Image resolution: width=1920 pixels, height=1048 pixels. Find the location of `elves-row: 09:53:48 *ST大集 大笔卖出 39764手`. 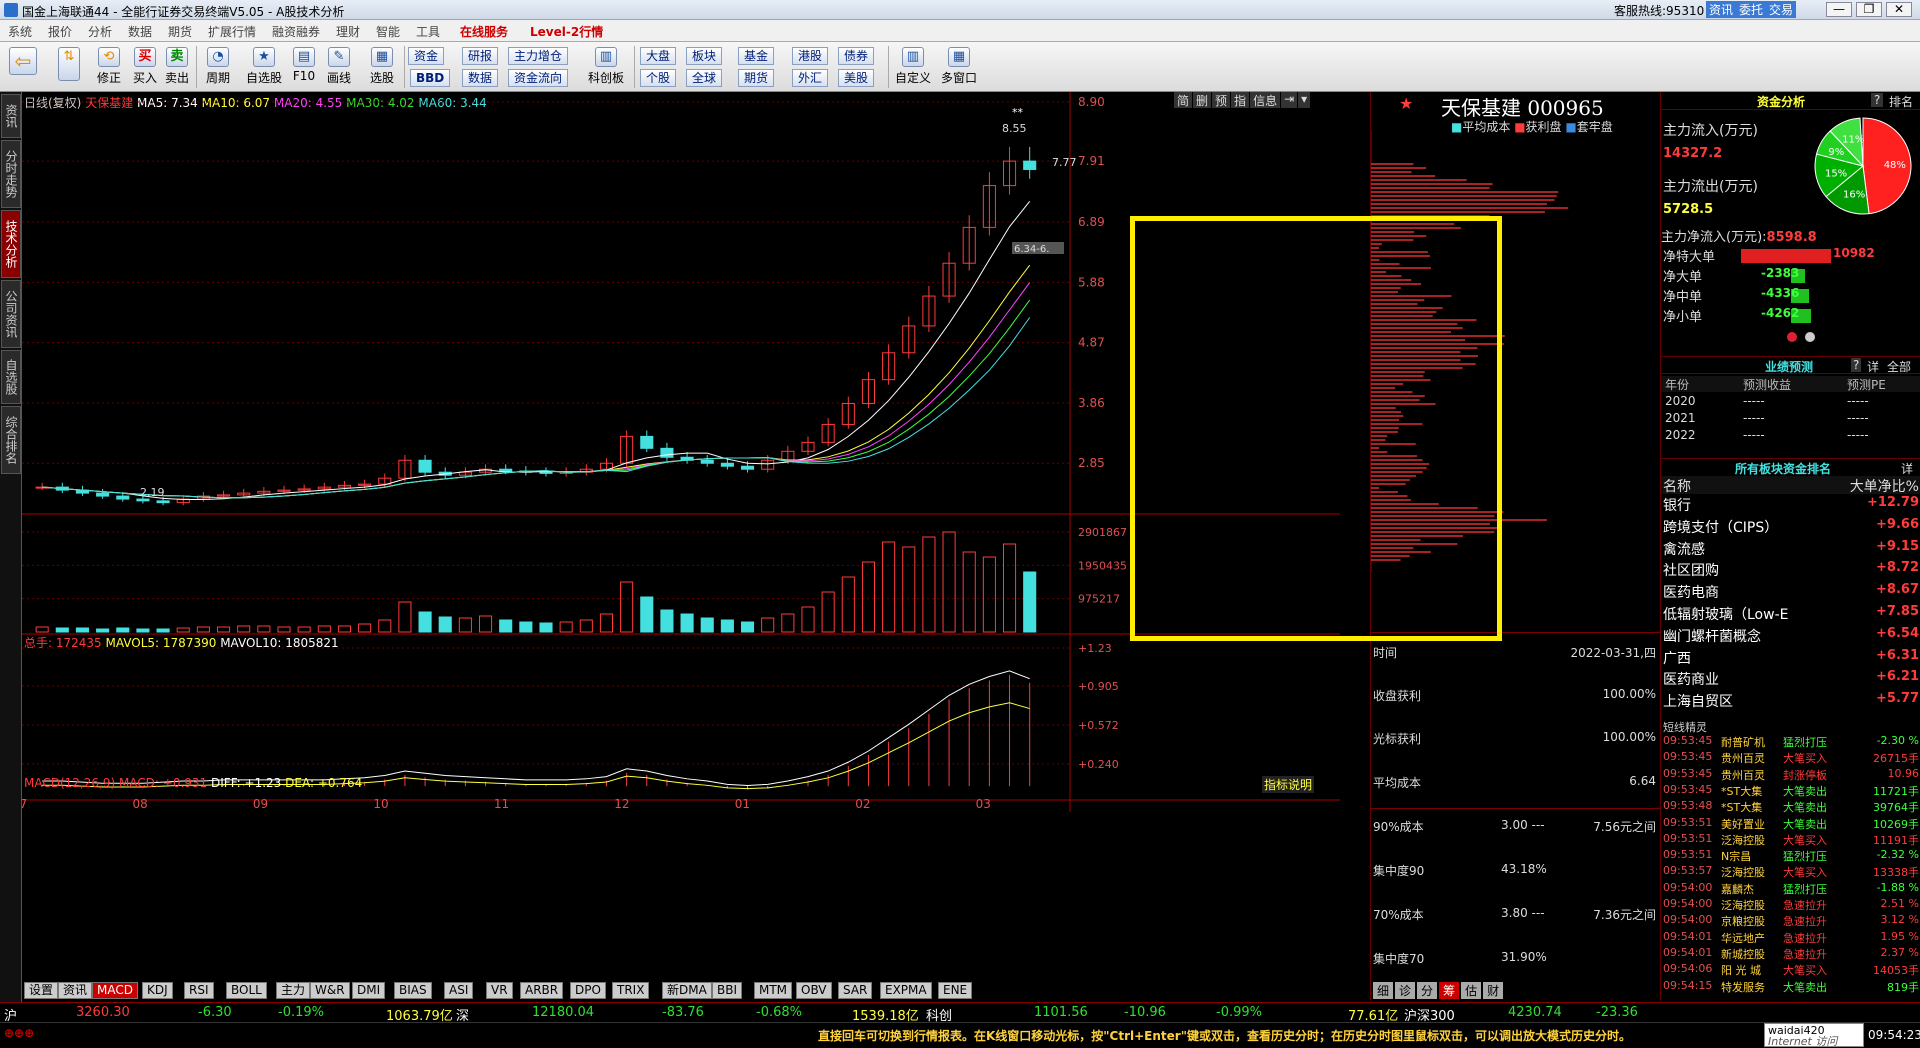

elves-row: 09:53:48 *ST大集 大笔卖出 39764手 is located at coordinates (1790, 807).